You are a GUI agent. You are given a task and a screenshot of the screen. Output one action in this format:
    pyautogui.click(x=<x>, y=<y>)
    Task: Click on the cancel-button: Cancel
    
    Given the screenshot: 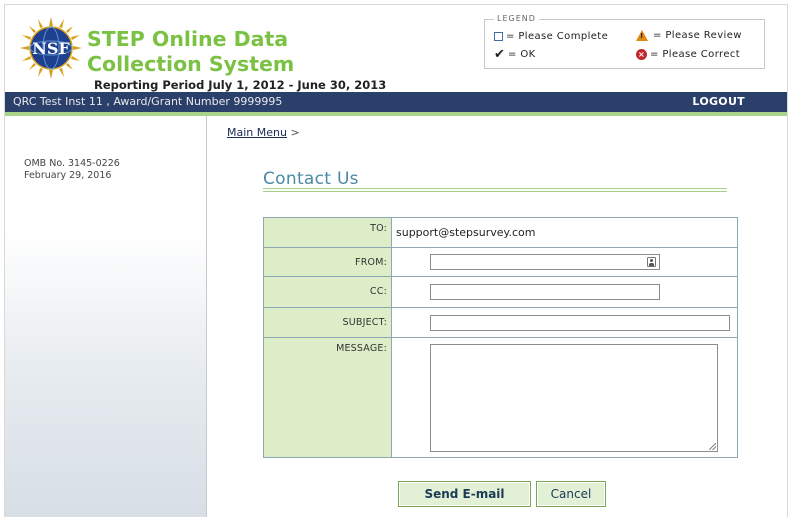 What is the action you would take?
    pyautogui.click(x=571, y=494)
    